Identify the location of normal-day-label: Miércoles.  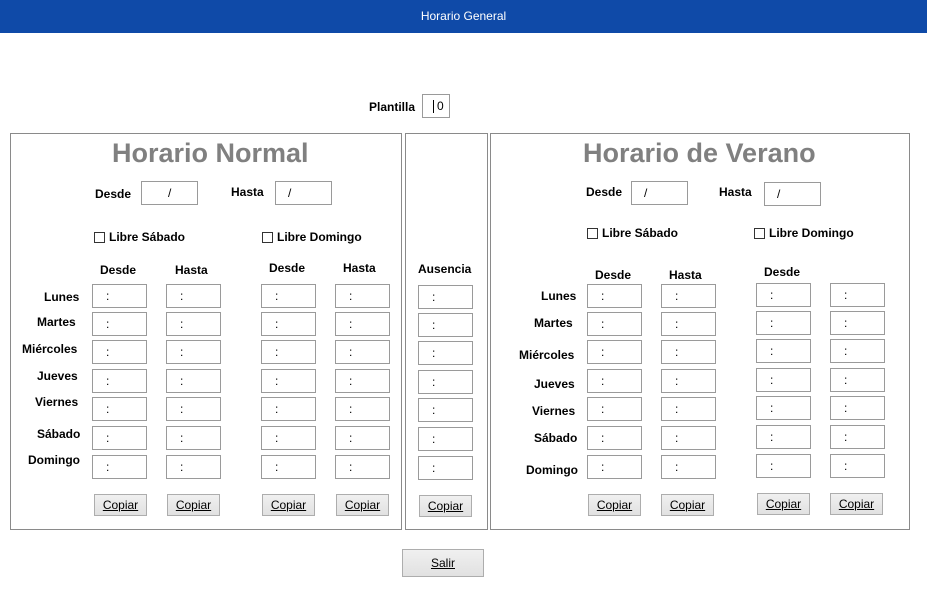
(50, 349).